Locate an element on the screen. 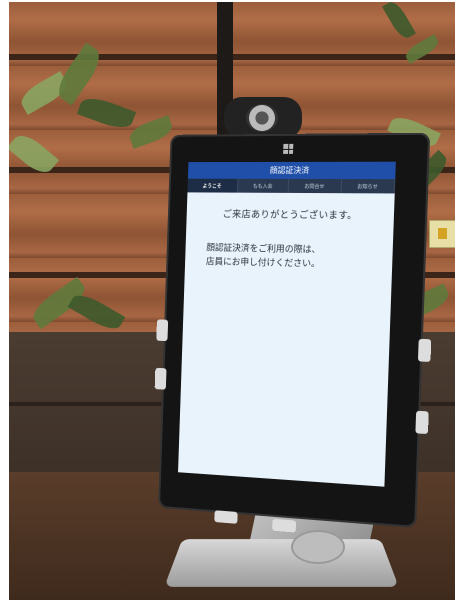 The image size is (462, 603). tablet-stand-base is located at coordinates (281, 563).